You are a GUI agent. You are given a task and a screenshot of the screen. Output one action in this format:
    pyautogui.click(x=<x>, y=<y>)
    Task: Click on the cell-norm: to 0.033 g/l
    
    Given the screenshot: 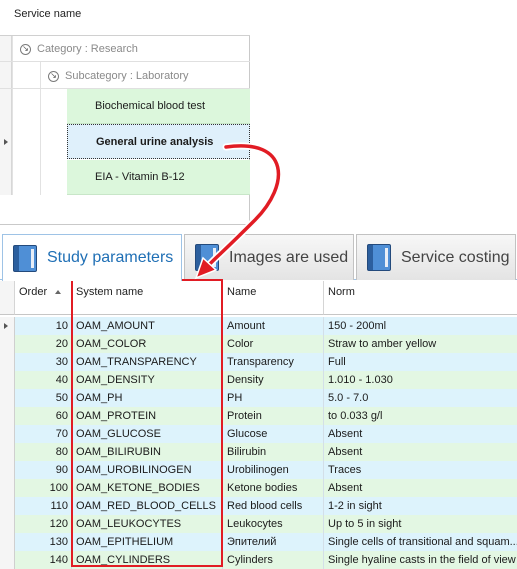 What is the action you would take?
    pyautogui.click(x=420, y=416)
    